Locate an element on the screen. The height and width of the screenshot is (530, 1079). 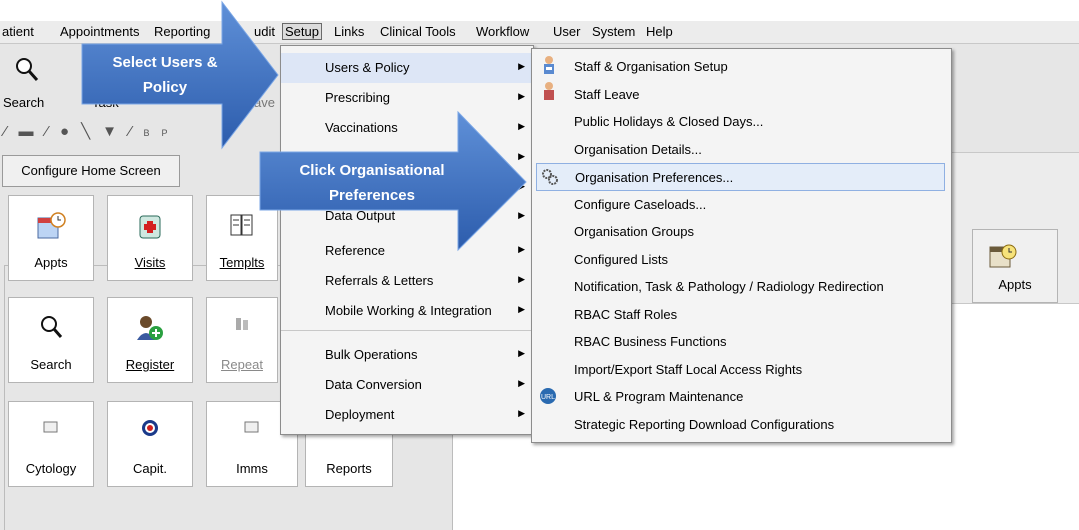
submenu-item-label: RBAC Business Functions is located at coordinates (650, 341).